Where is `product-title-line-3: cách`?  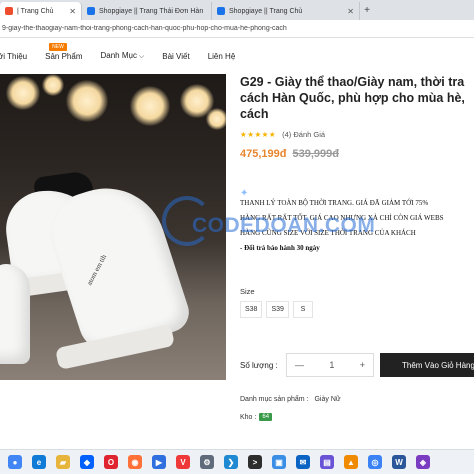 product-title-line-3: cách is located at coordinates (254, 114).